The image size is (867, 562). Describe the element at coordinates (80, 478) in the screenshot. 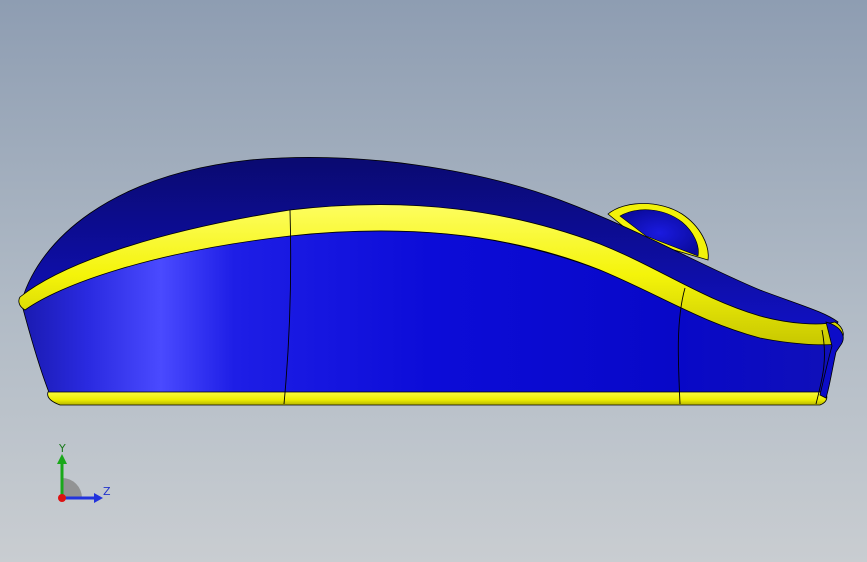

I see `triad-icon` at that location.